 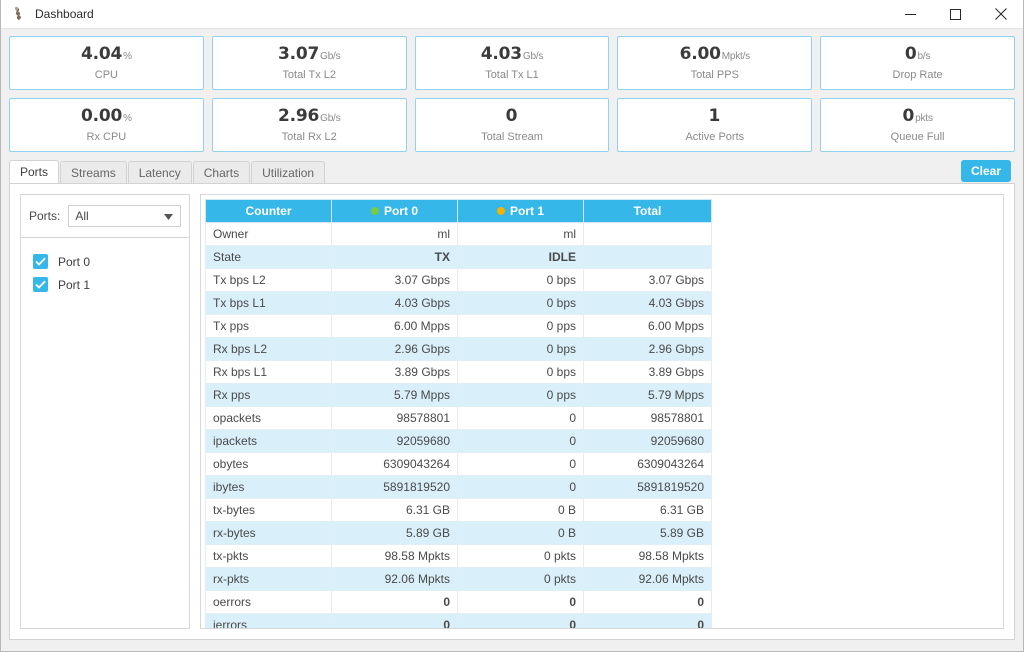 I want to click on column-header-port0: Port 0, so click(x=394, y=211).